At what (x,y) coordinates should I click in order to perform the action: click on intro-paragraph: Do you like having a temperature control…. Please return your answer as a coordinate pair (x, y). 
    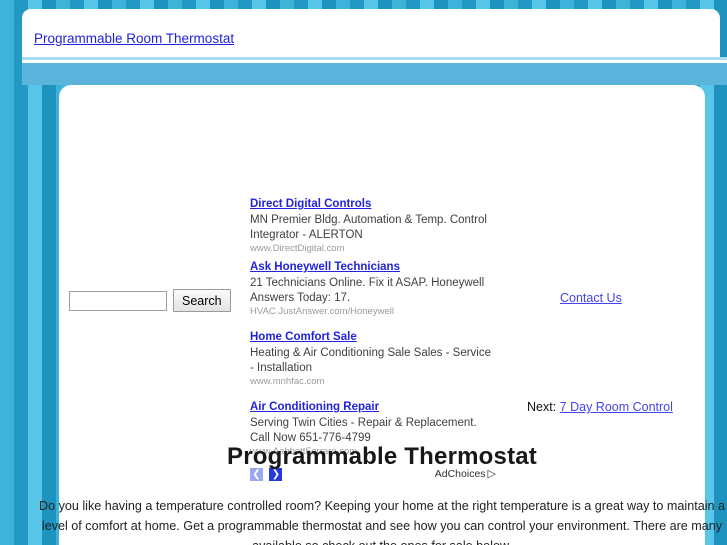
    Looking at the image, I should click on (382, 521).